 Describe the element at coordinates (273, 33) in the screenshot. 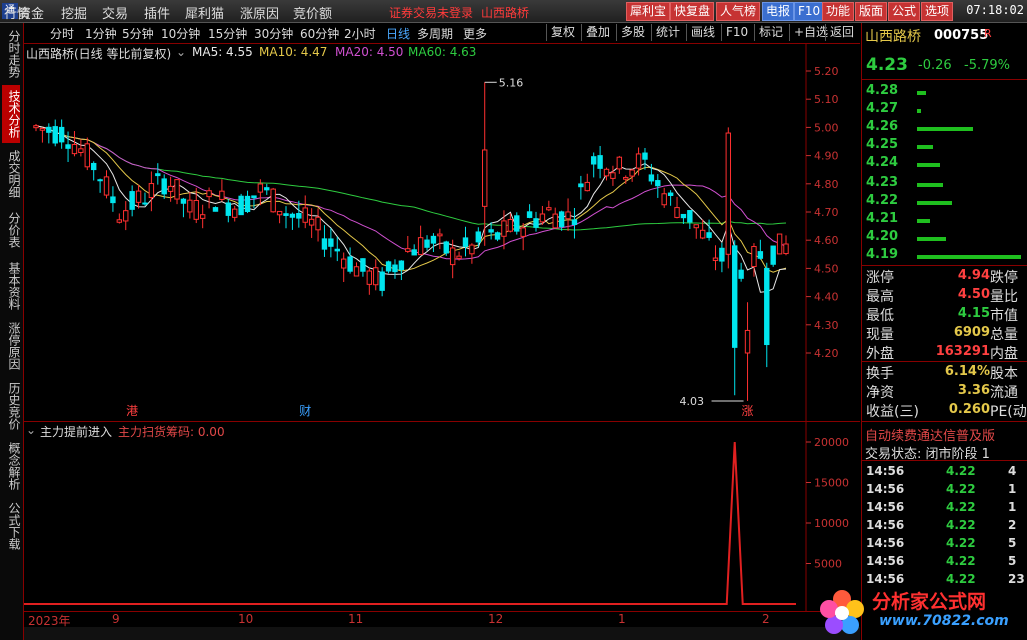

I see `period-30min: 30分钟` at that location.